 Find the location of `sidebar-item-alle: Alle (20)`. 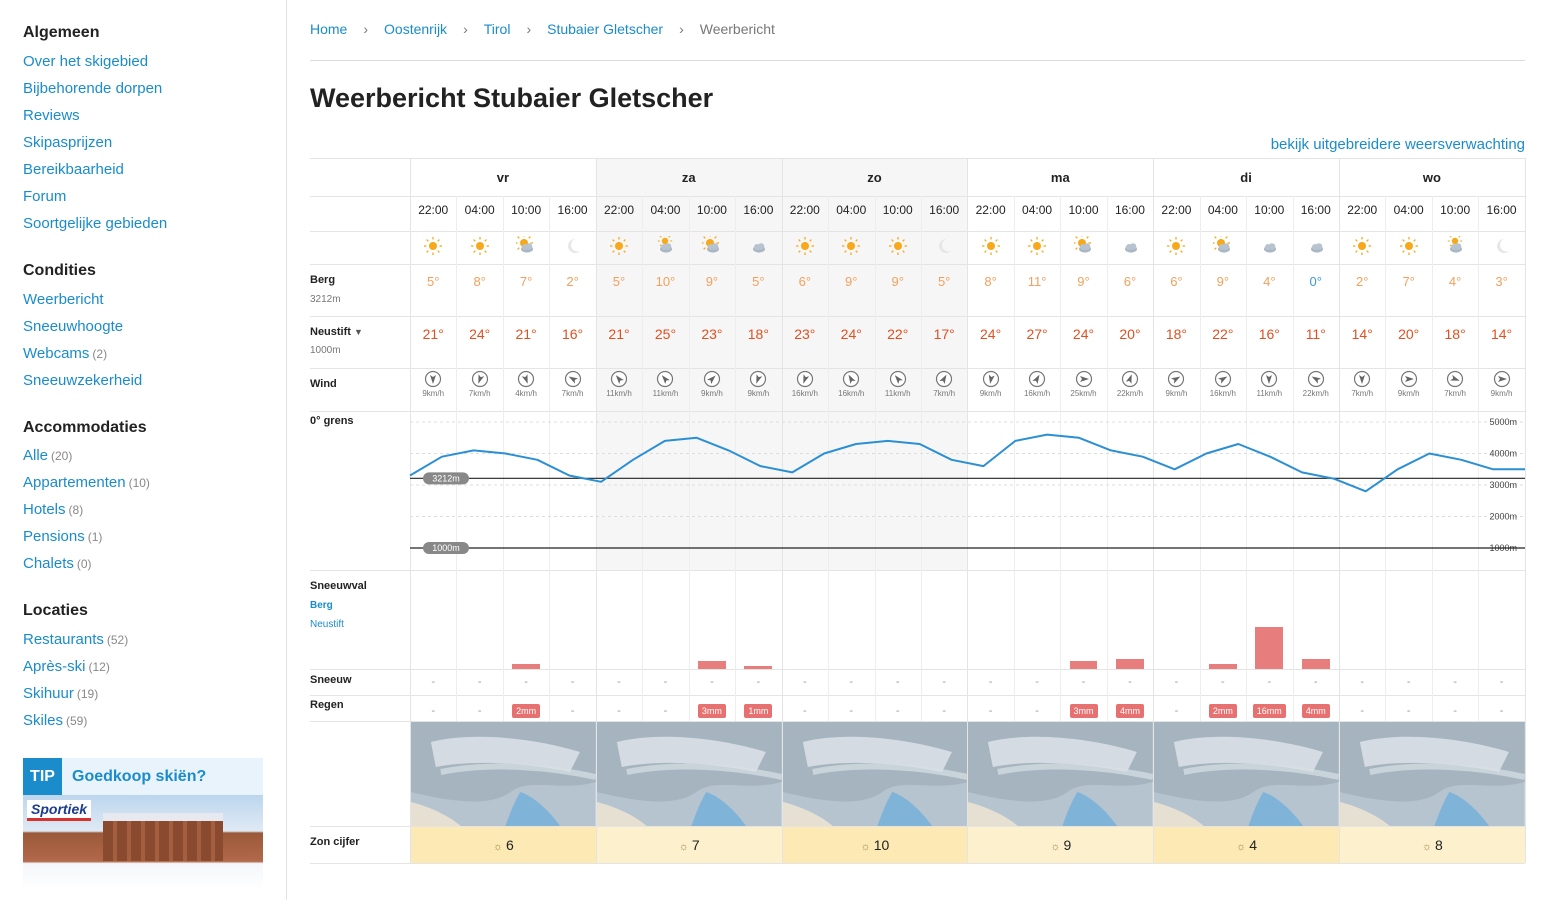

sidebar-item-alle: Alle (20) is located at coordinates (47, 455).